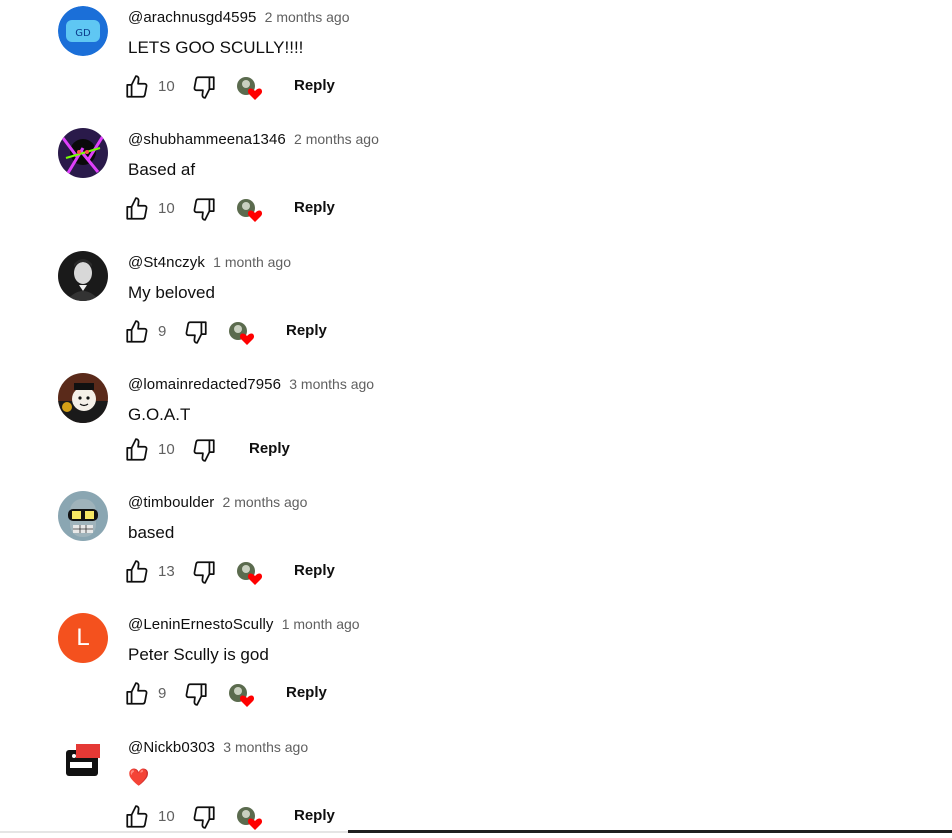 The width and height of the screenshot is (952, 838). What do you see at coordinates (166, 262) in the screenshot?
I see `author-name: @St4nczyk` at bounding box center [166, 262].